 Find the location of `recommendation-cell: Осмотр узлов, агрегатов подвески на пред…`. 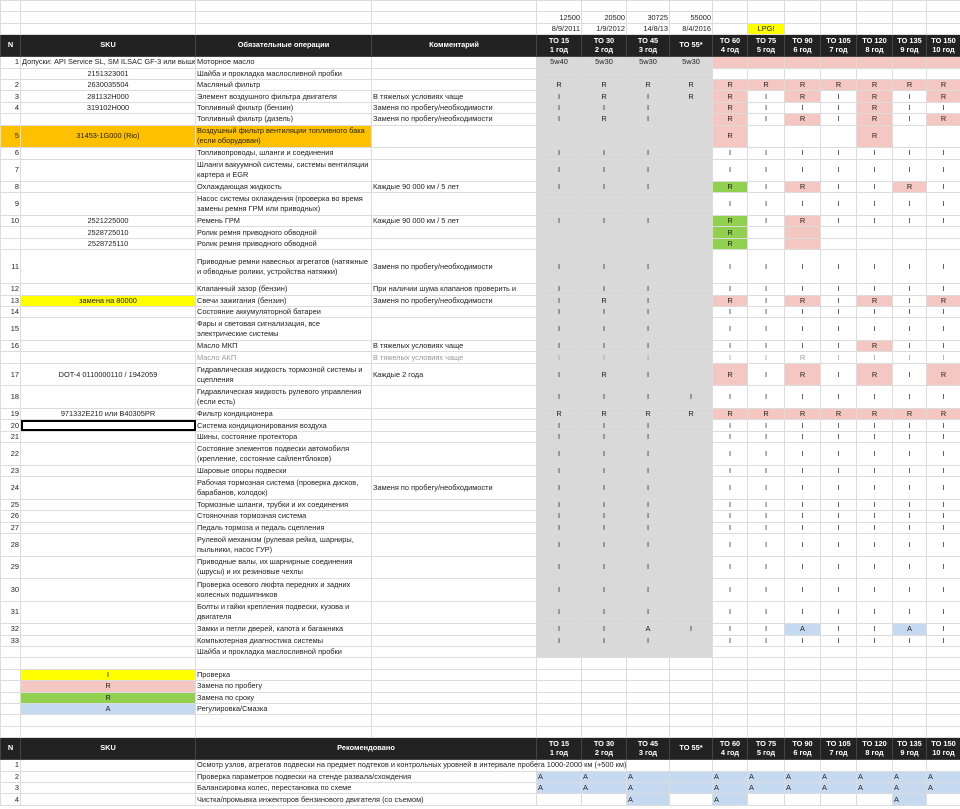

recommendation-cell: Осмотр узлов, агрегатов подвески на пред… is located at coordinates (410, 765).